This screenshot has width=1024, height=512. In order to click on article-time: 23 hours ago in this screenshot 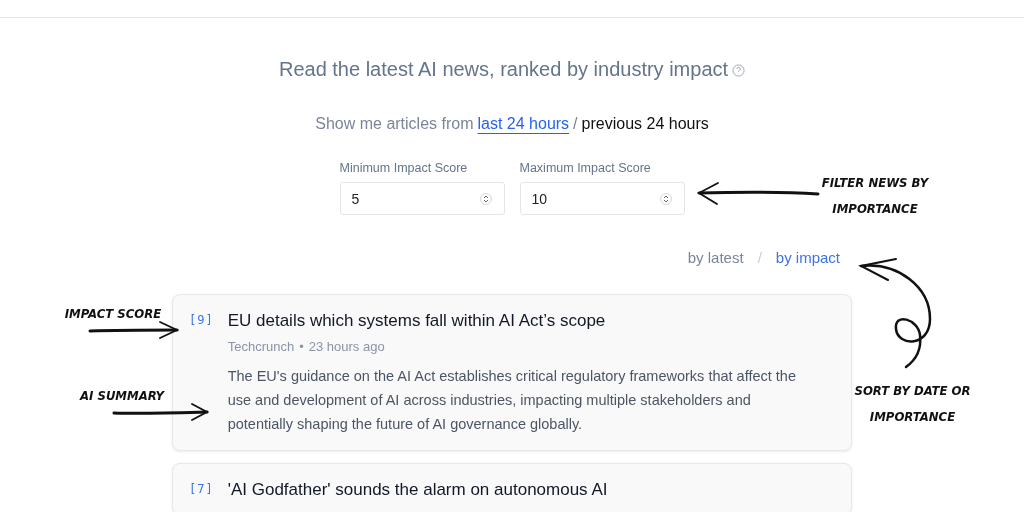, I will do `click(346, 346)`.